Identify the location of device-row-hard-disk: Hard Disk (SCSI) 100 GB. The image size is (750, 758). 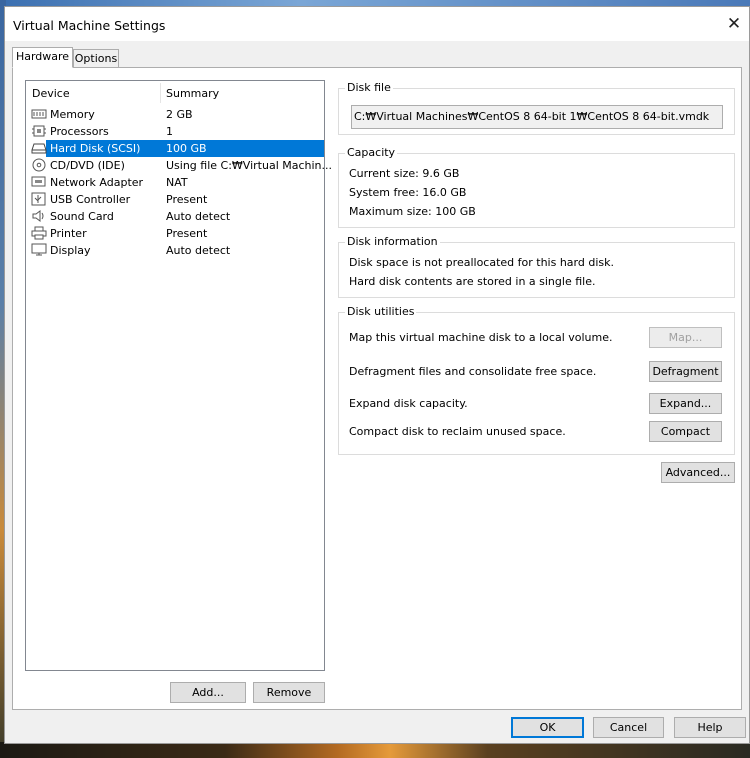
(175, 148).